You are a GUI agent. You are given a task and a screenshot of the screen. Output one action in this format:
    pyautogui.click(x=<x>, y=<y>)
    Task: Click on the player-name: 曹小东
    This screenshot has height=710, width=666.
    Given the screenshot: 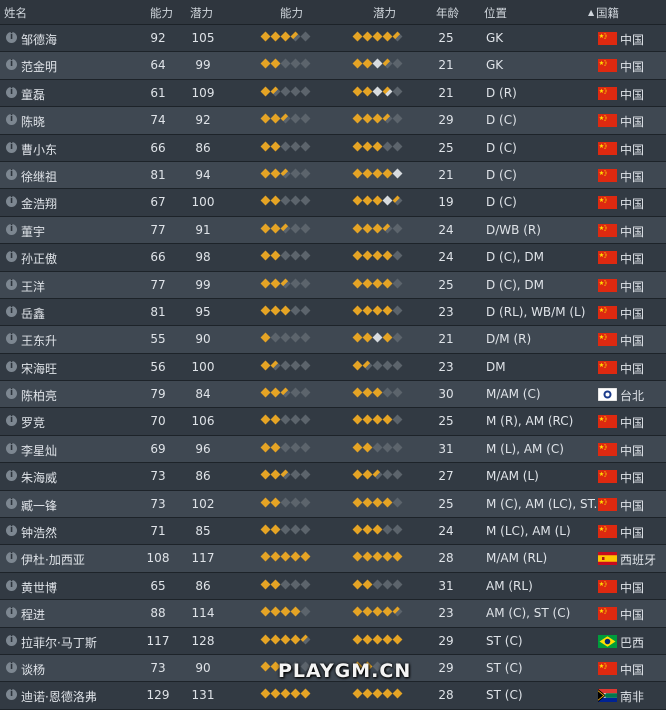 What is the action you would take?
    pyautogui.click(x=39, y=149)
    